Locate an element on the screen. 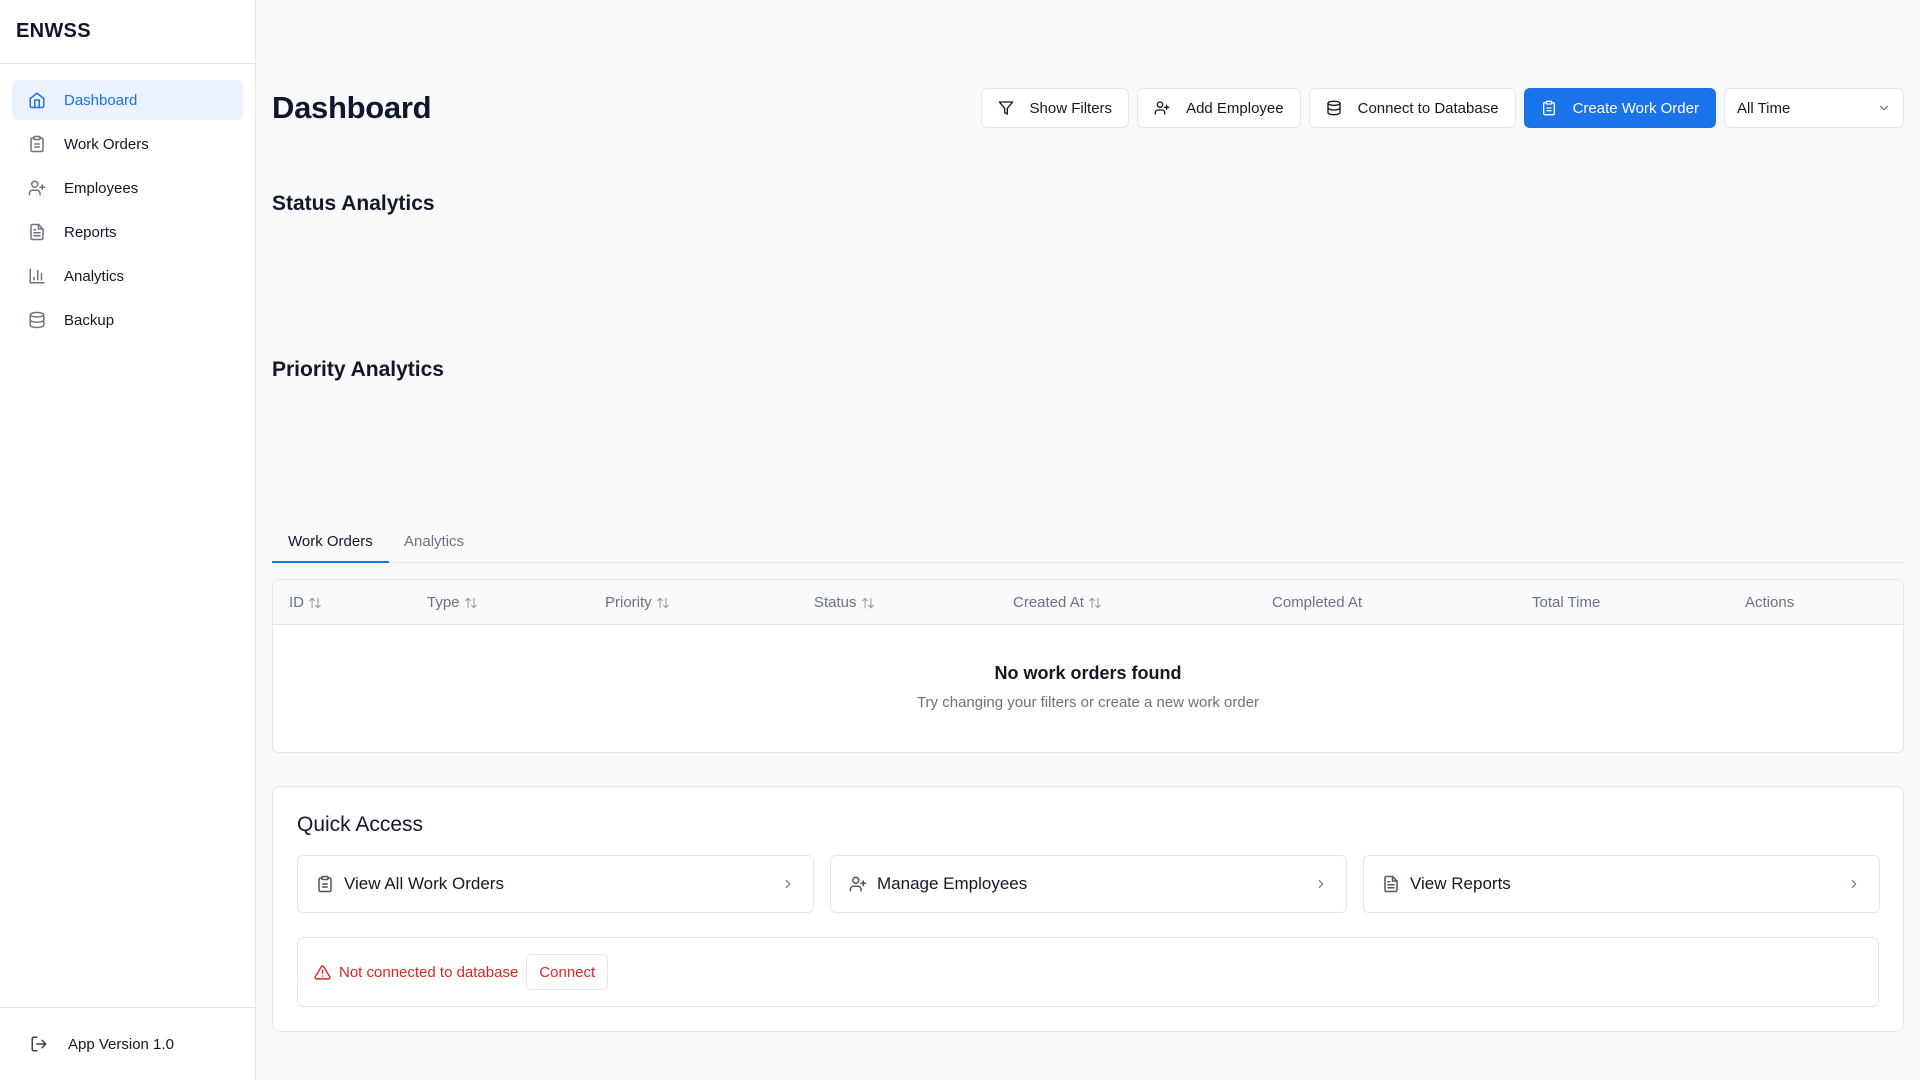  show-filters-button: Show Filters is located at coordinates (1055, 108).